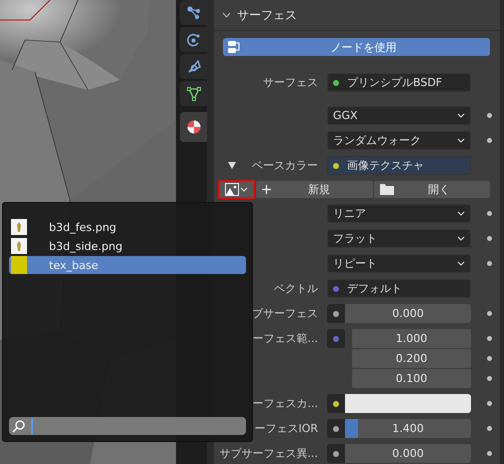  I want to click on search-field, so click(127, 426).